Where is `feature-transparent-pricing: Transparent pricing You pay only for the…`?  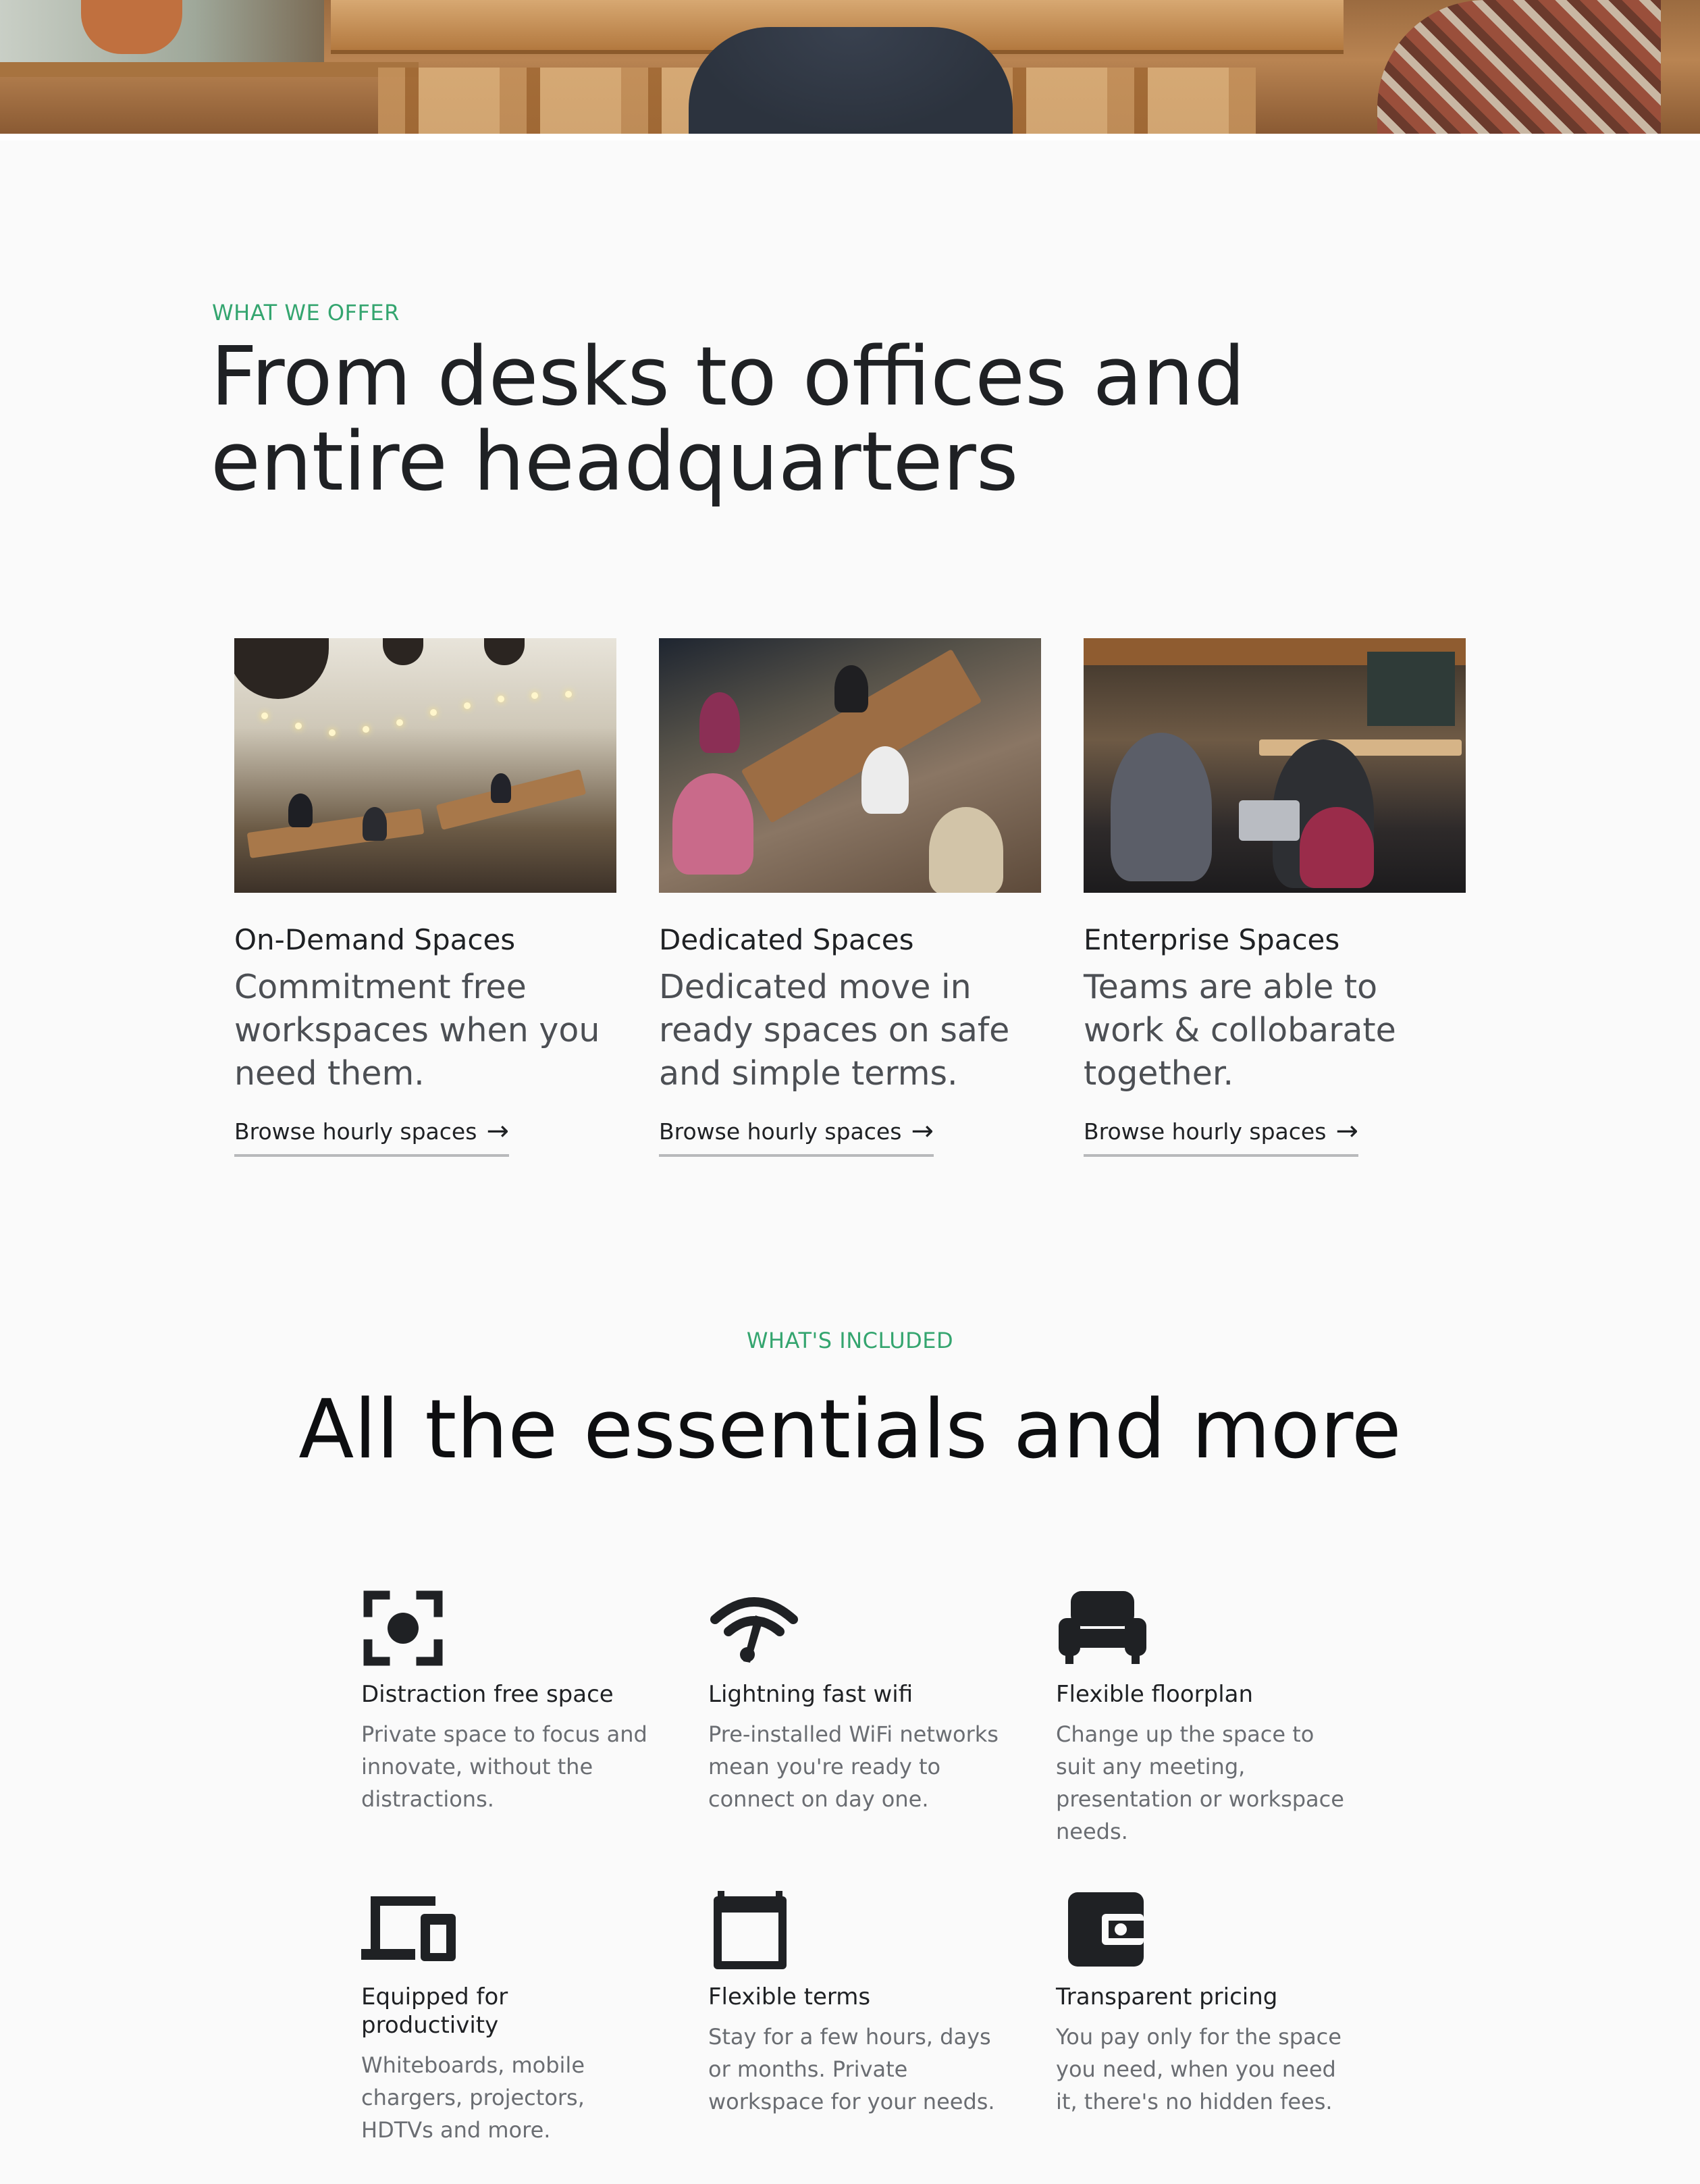 feature-transparent-pricing: Transparent pricing You pay only for the… is located at coordinates (1201, 2005).